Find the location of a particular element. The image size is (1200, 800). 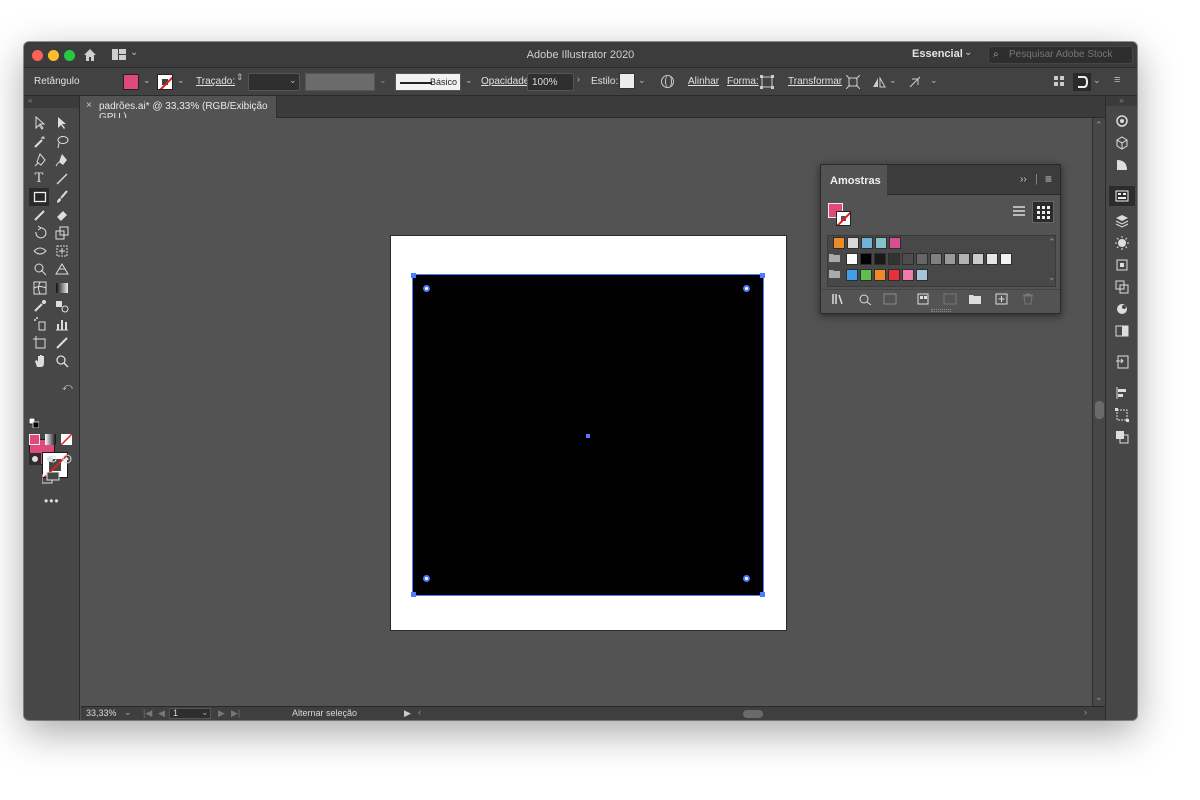

next-artboard-icon: ▶ is located at coordinates (221, 713).